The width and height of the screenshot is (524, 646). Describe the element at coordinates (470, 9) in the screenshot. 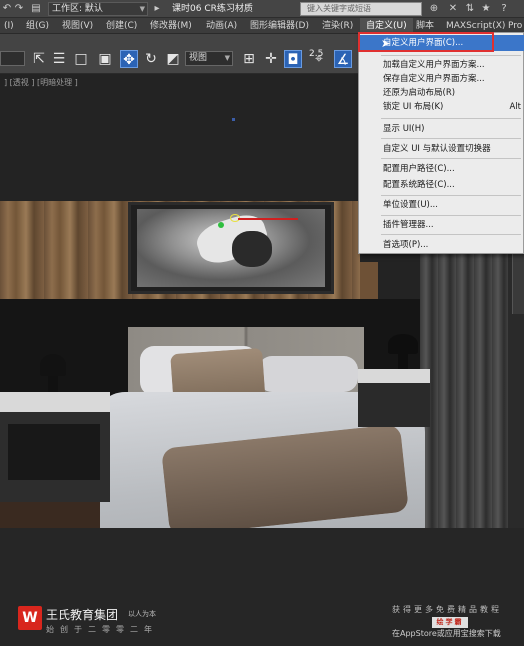

I see `exchange-icon: ⇅` at that location.